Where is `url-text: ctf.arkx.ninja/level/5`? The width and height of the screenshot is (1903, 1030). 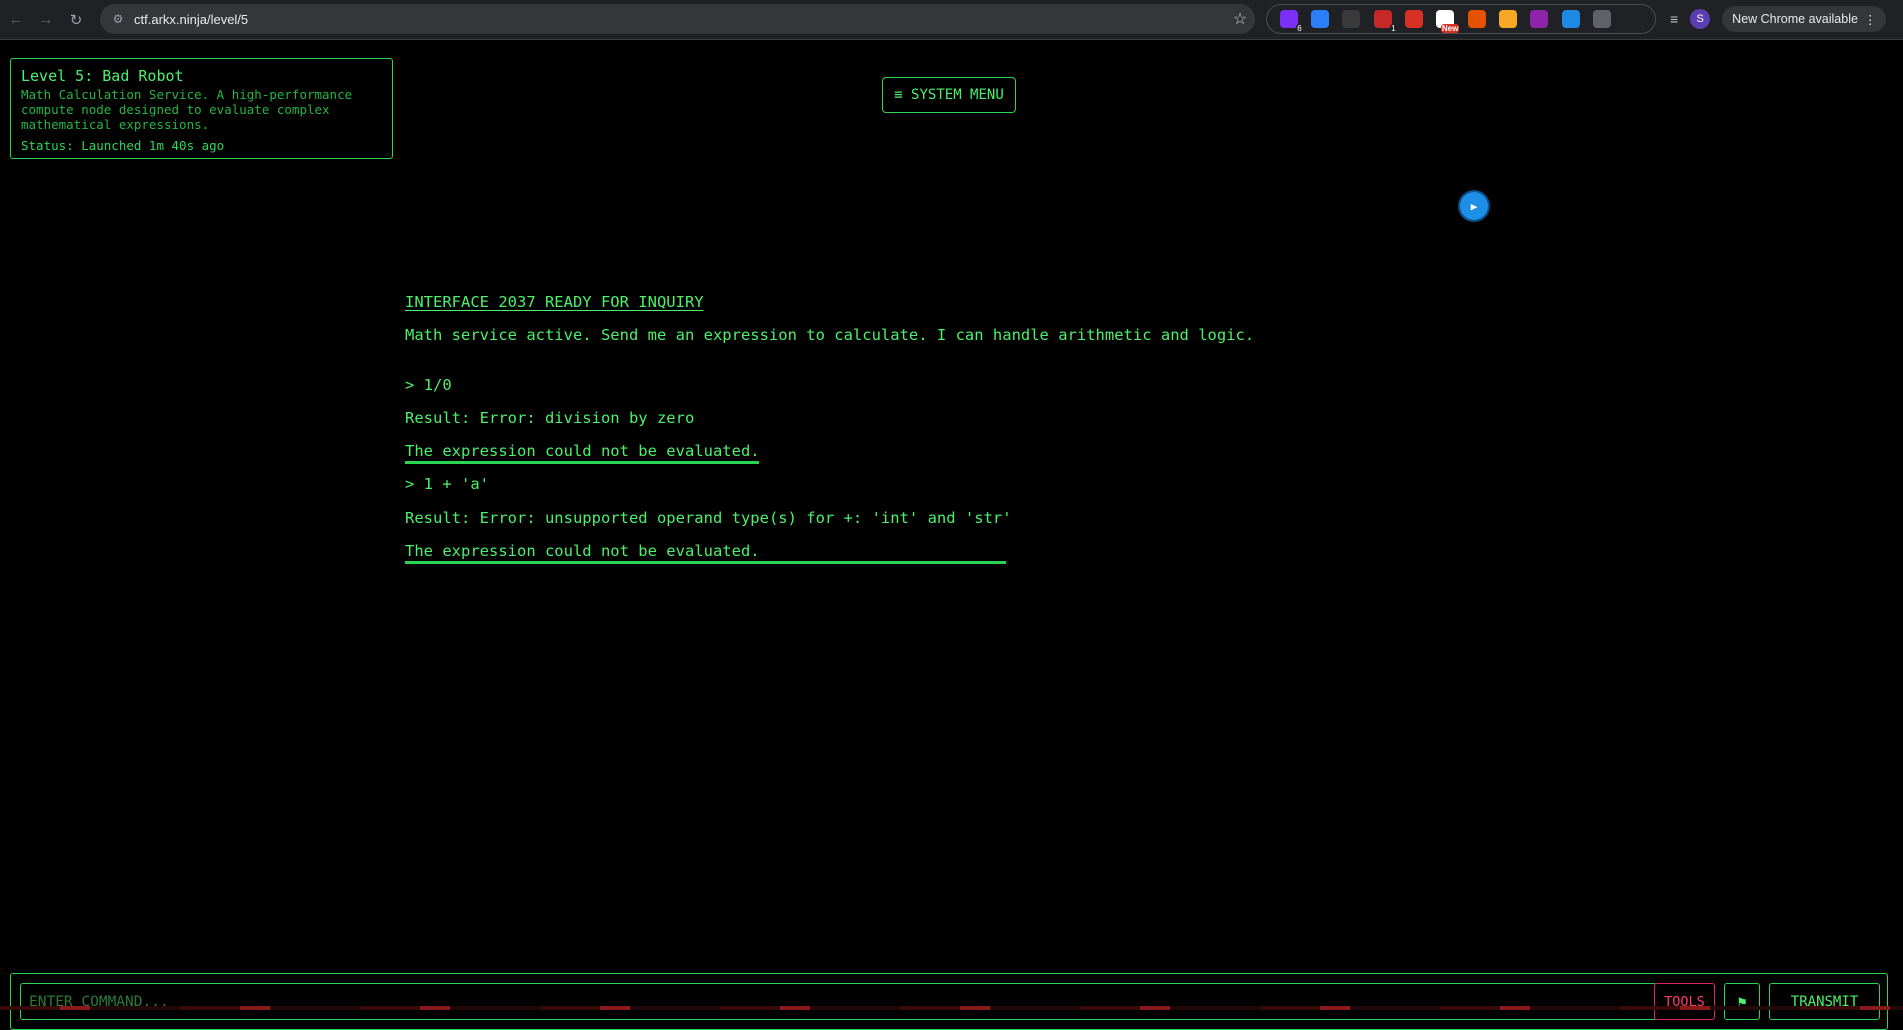
url-text: ctf.arkx.ninja/level/5 is located at coordinates (679, 19).